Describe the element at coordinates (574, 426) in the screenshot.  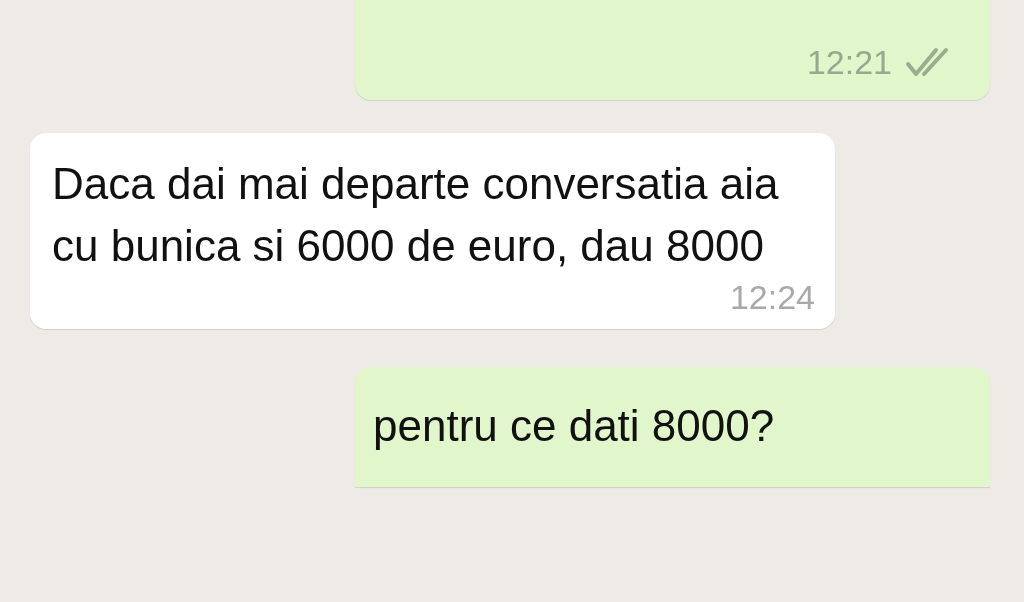
I see `message-text: pentru ce dati 8000?` at that location.